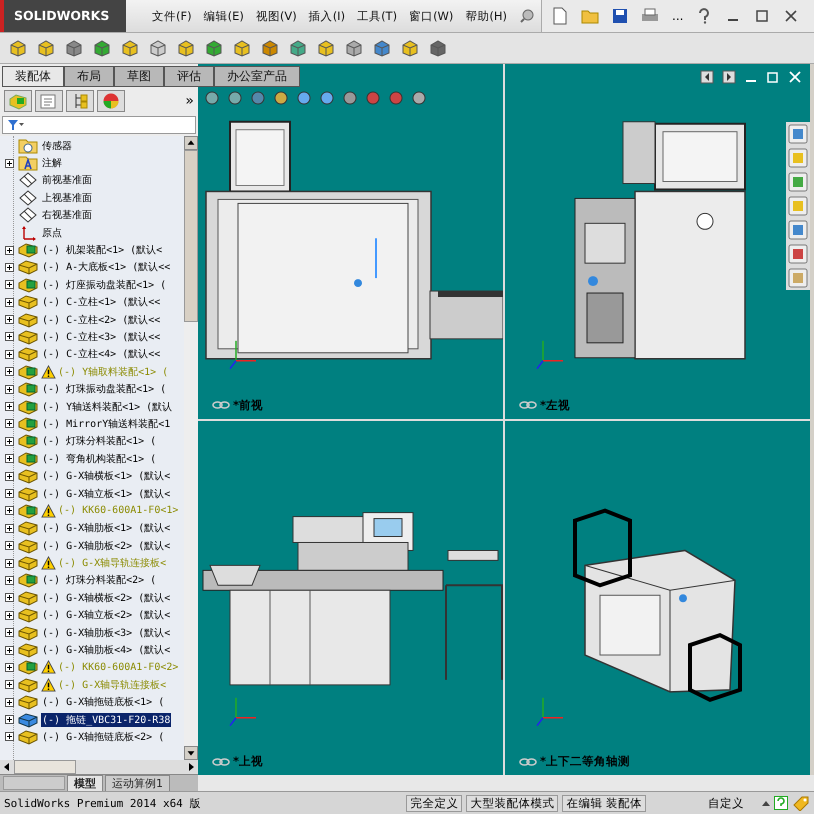 The height and width of the screenshot is (814, 814). Describe the element at coordinates (101, 319) in the screenshot. I see `tree-item: (-) C-立柱<2> (默认<<` at that location.